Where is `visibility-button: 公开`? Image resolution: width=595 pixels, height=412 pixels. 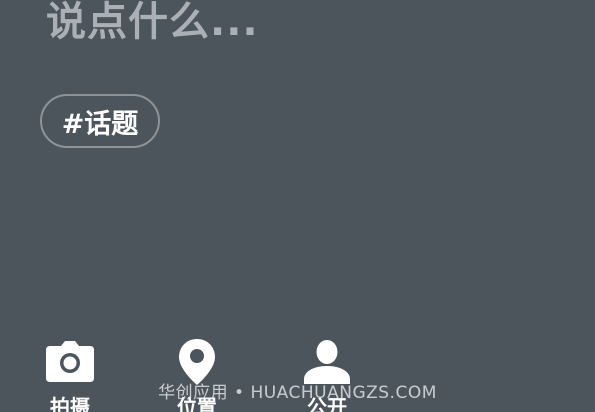 visibility-button: 公开 is located at coordinates (327, 375).